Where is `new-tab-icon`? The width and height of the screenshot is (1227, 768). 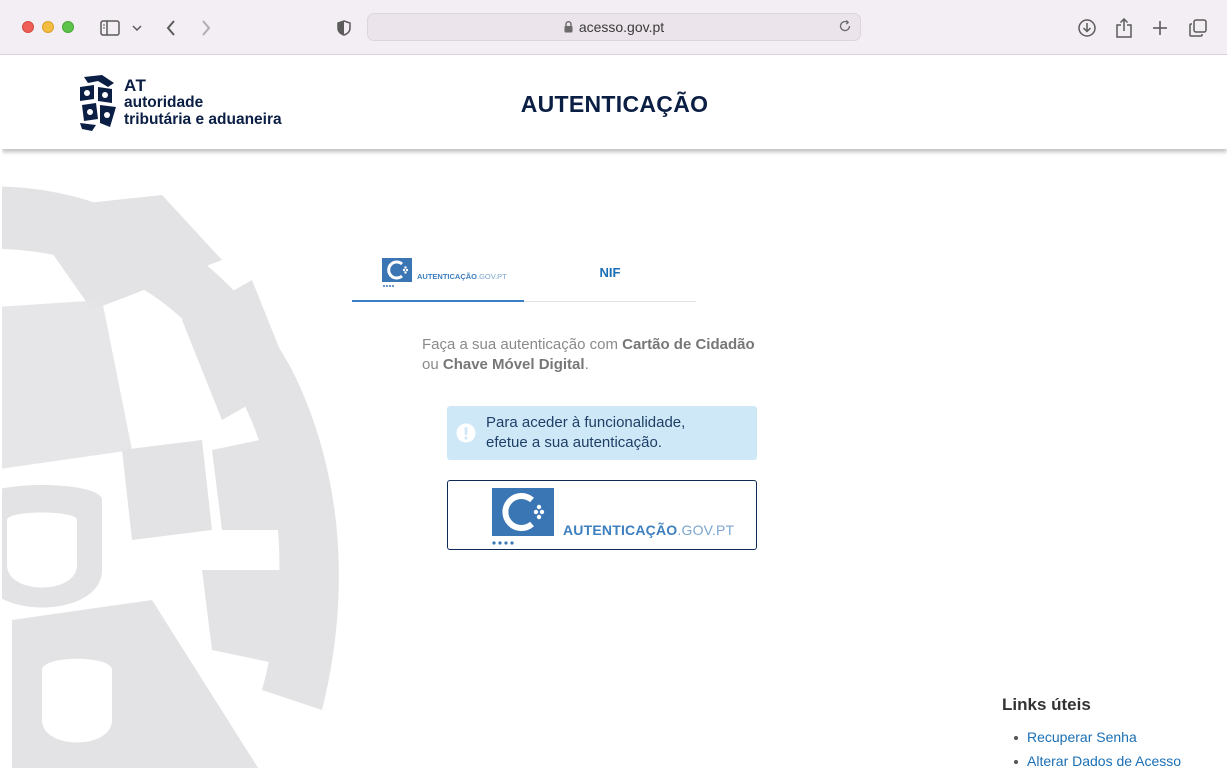
new-tab-icon is located at coordinates (1160, 28).